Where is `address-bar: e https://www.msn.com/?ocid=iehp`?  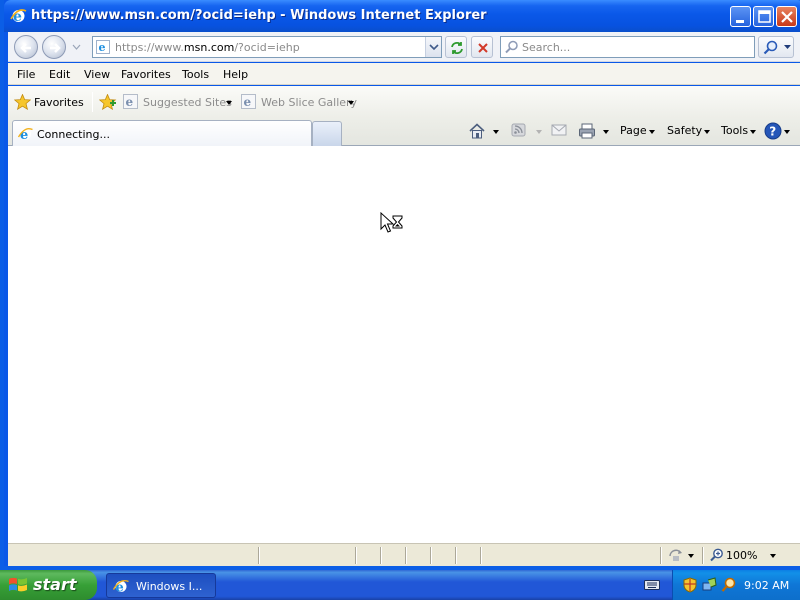 address-bar: e https://www.msn.com/?ocid=iehp is located at coordinates (267, 47).